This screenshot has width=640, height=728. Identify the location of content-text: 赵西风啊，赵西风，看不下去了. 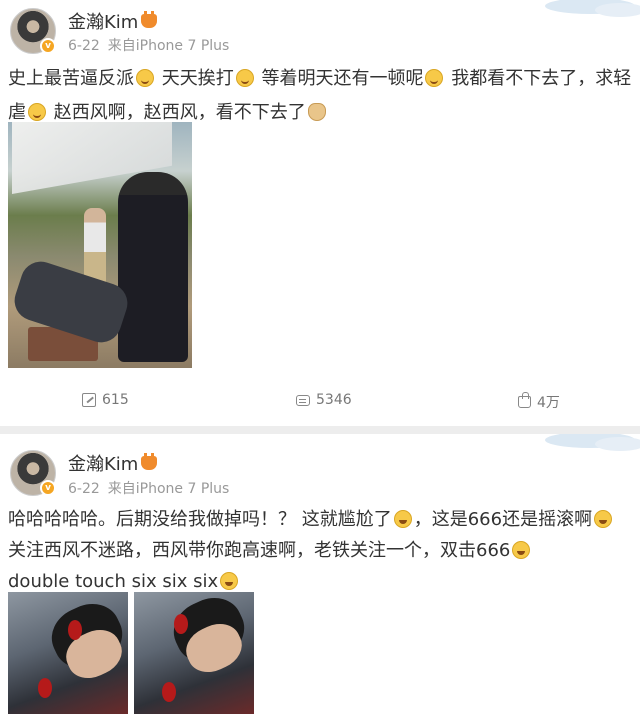
(177, 112).